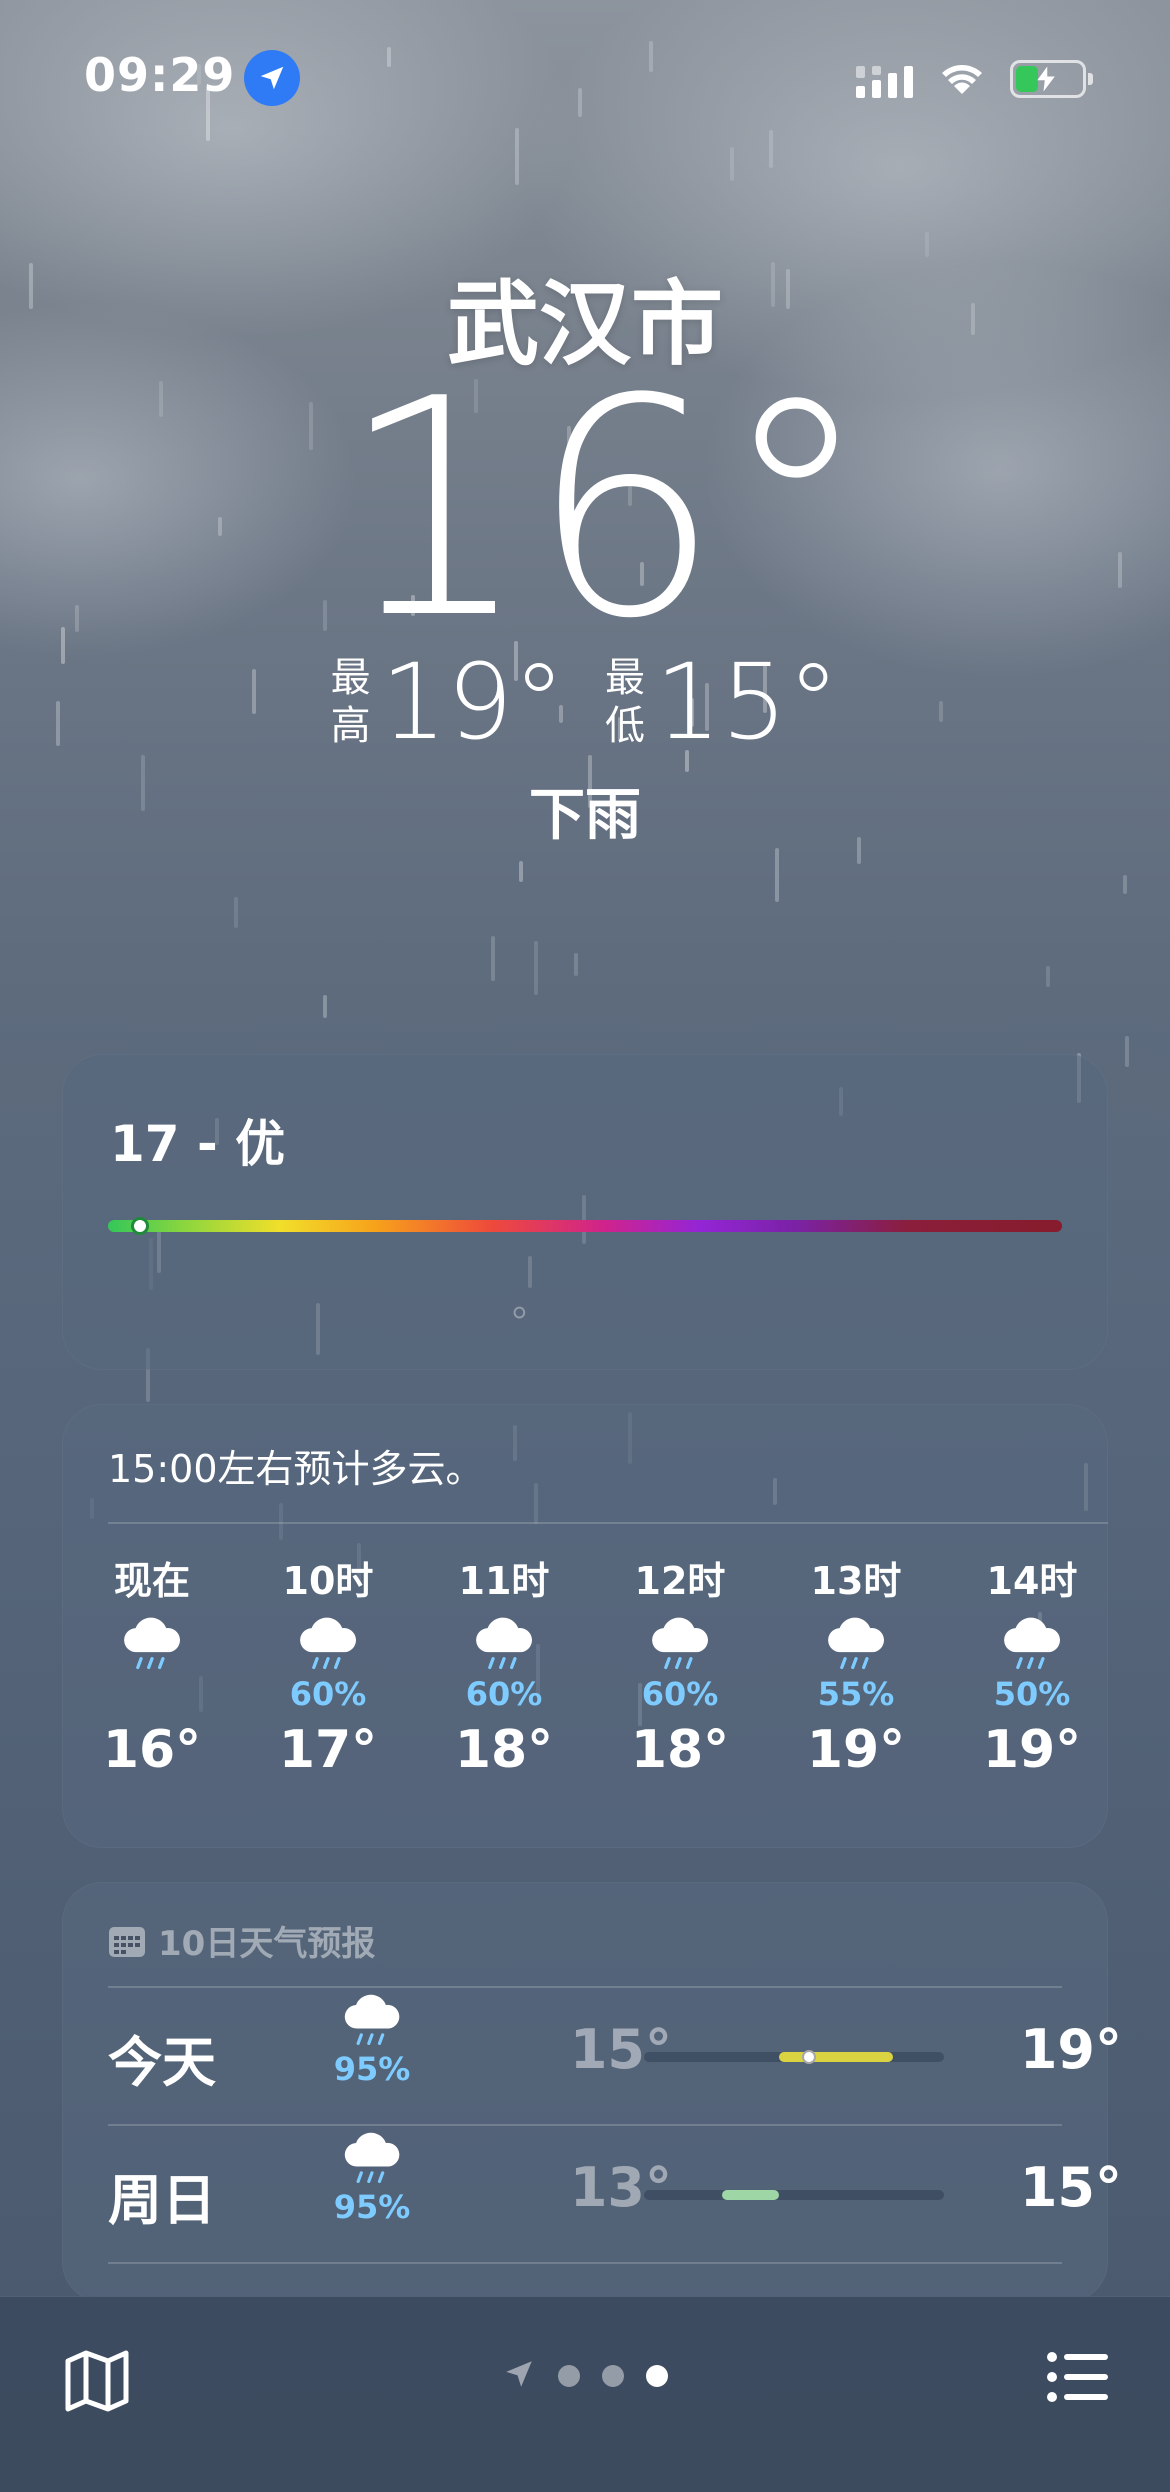 This screenshot has height=2492, width=1170. I want to click on daily-row: 今天 95% 15° 19°, so click(592, 2055).